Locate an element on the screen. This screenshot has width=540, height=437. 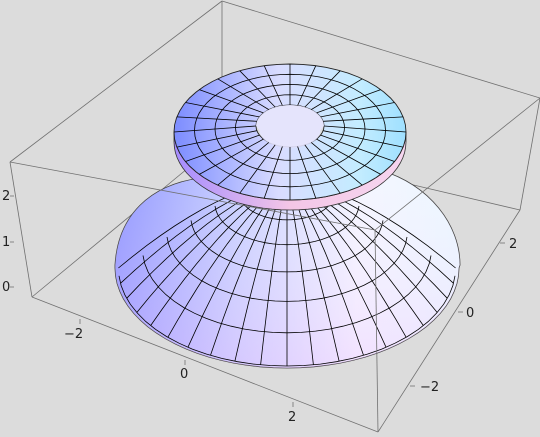
y-tick-label: 2 is located at coordinates (513, 244).